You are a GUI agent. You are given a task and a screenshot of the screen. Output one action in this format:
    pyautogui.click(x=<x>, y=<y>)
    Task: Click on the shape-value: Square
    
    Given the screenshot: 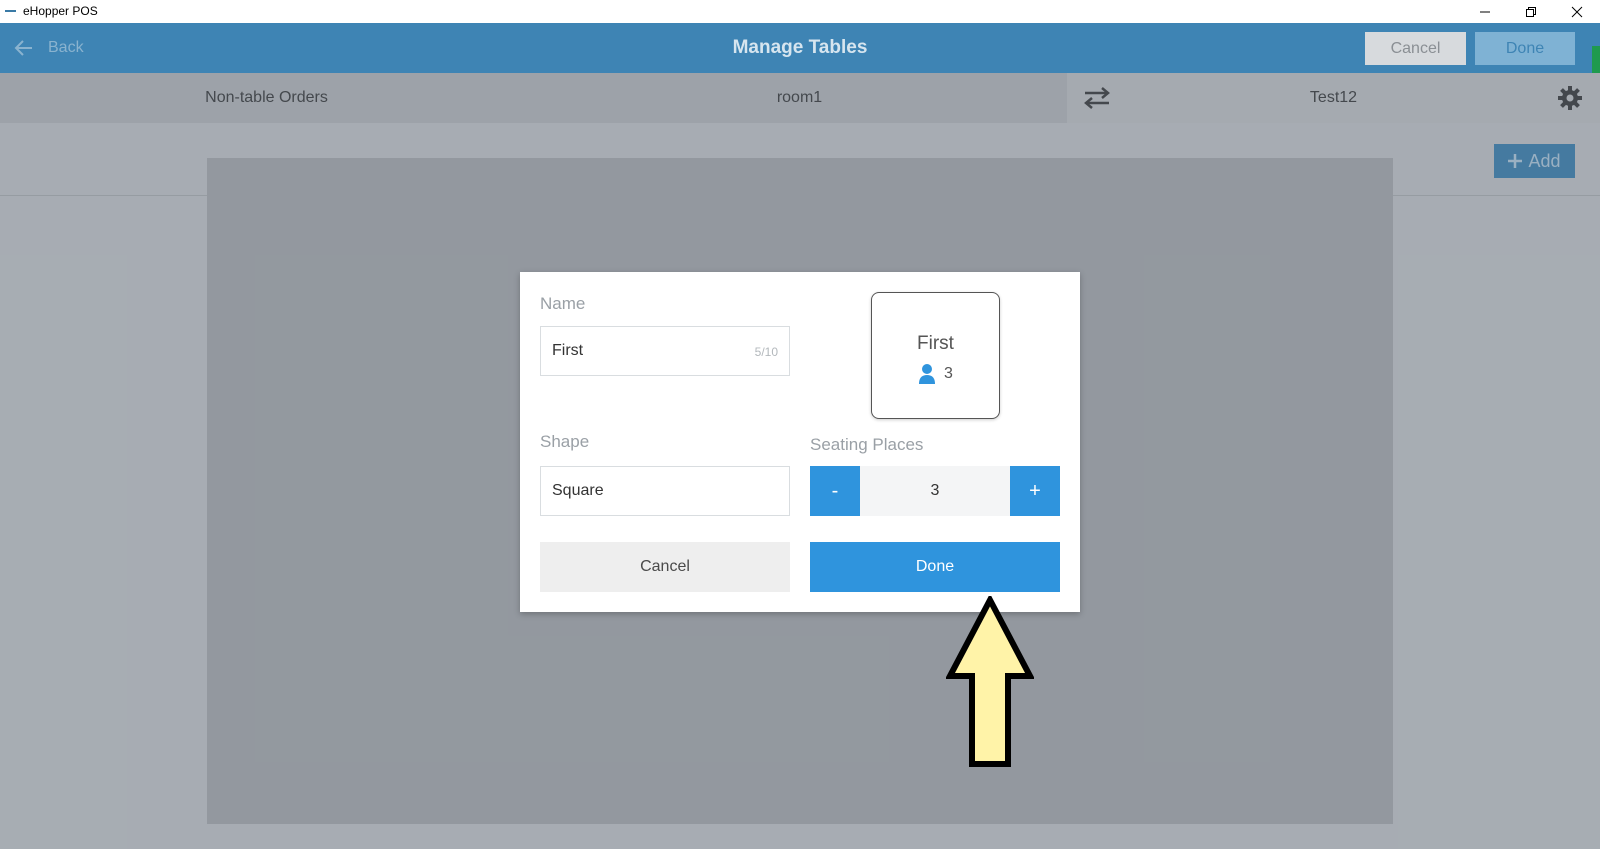 What is the action you would take?
    pyautogui.click(x=578, y=490)
    